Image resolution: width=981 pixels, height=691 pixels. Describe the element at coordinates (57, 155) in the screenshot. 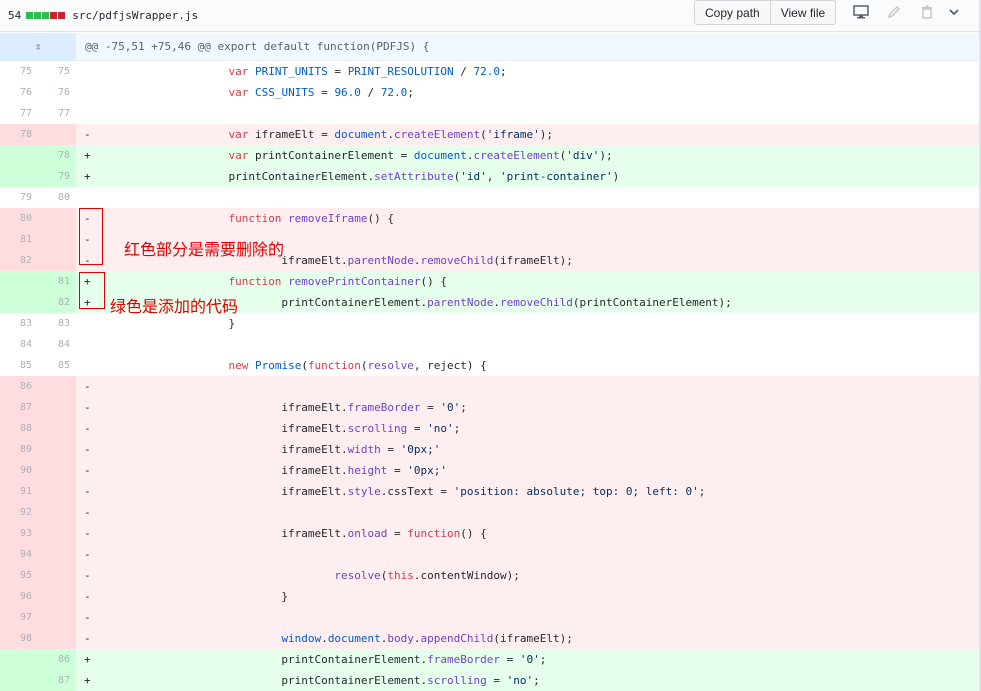

I see `new-line-number: 78` at that location.